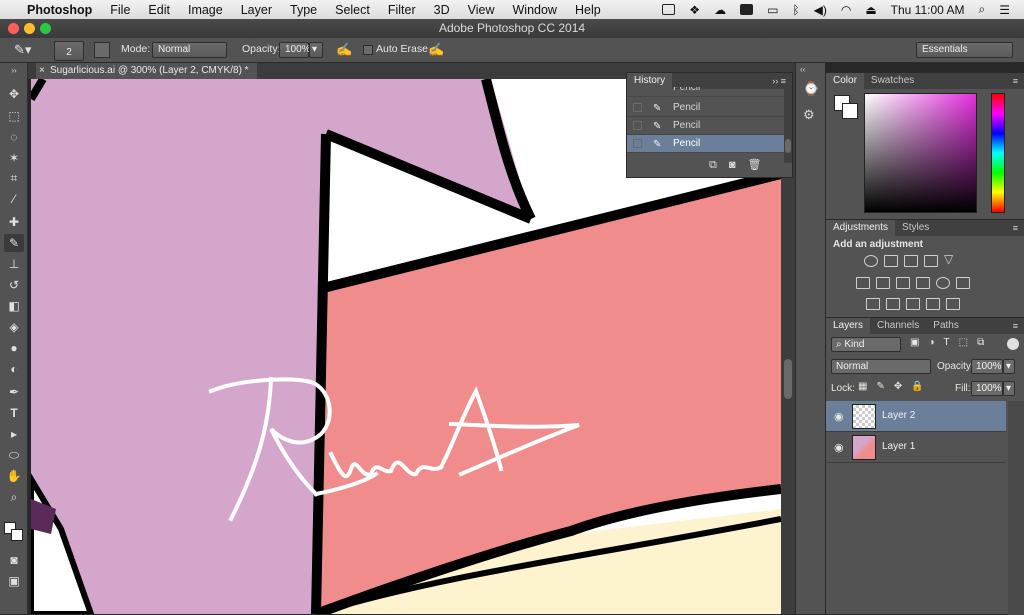 This screenshot has width=1024, height=615. Describe the element at coordinates (120, 10) in the screenshot. I see `menu-file: File` at that location.